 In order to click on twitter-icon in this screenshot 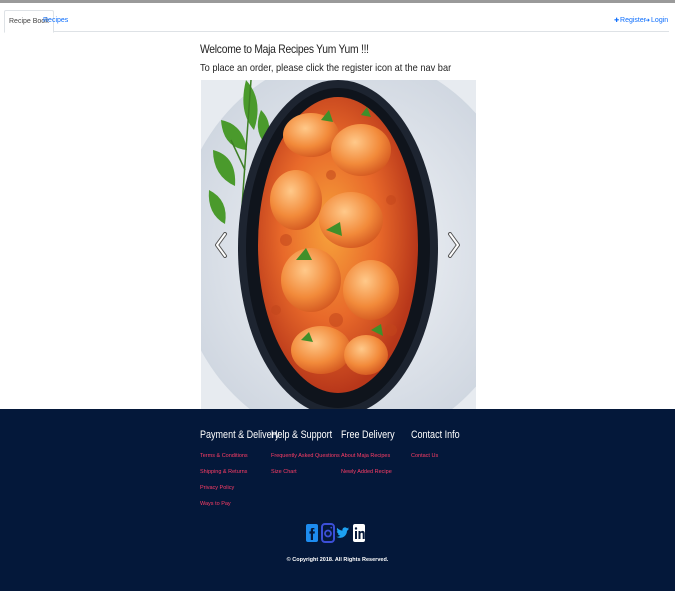, I will do `click(343, 535)`.